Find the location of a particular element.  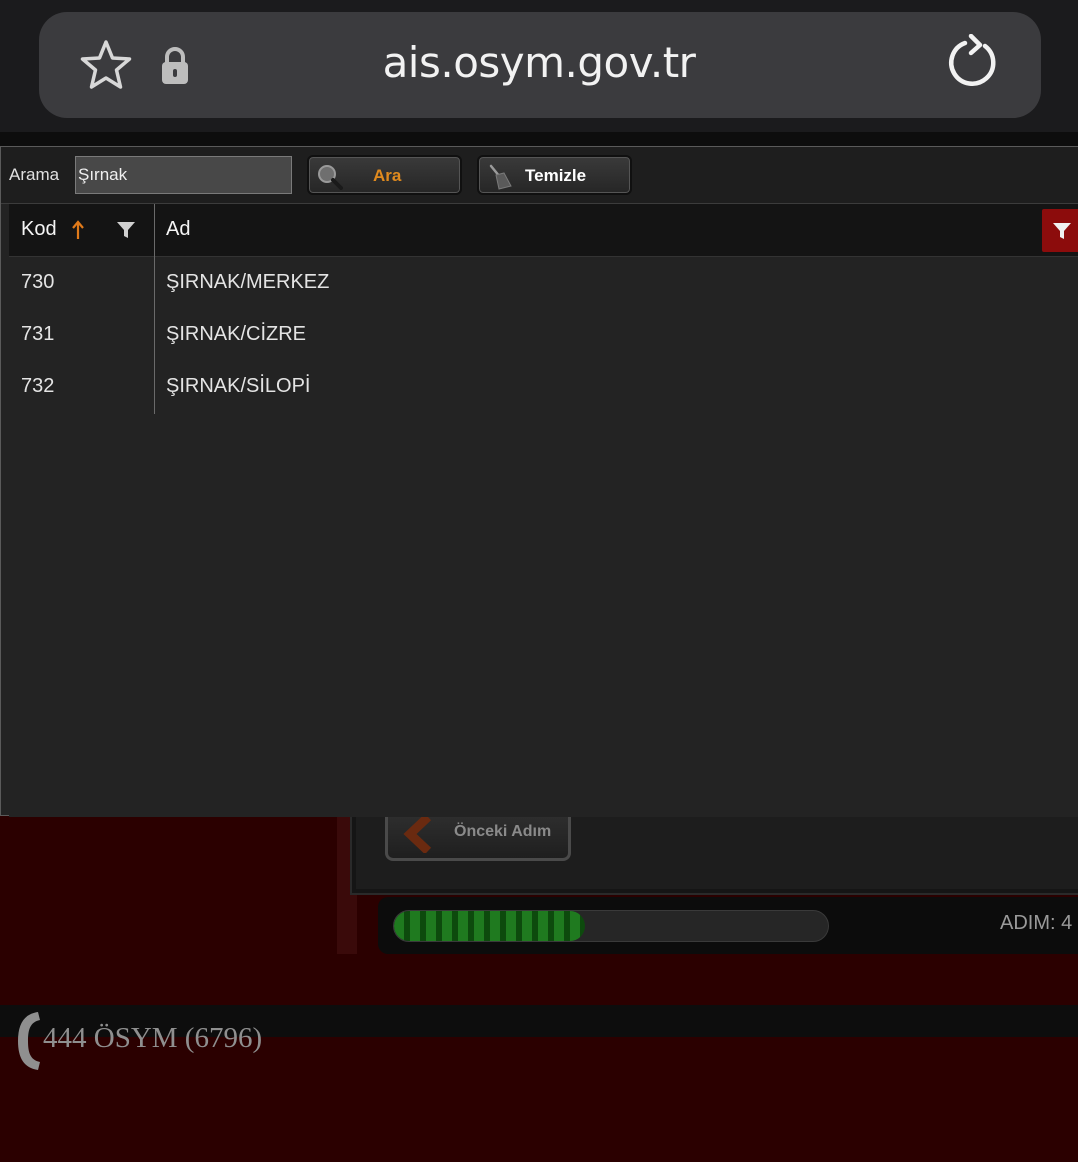

browser-toolbar: ais.osym.gov.tr is located at coordinates (539, 66).